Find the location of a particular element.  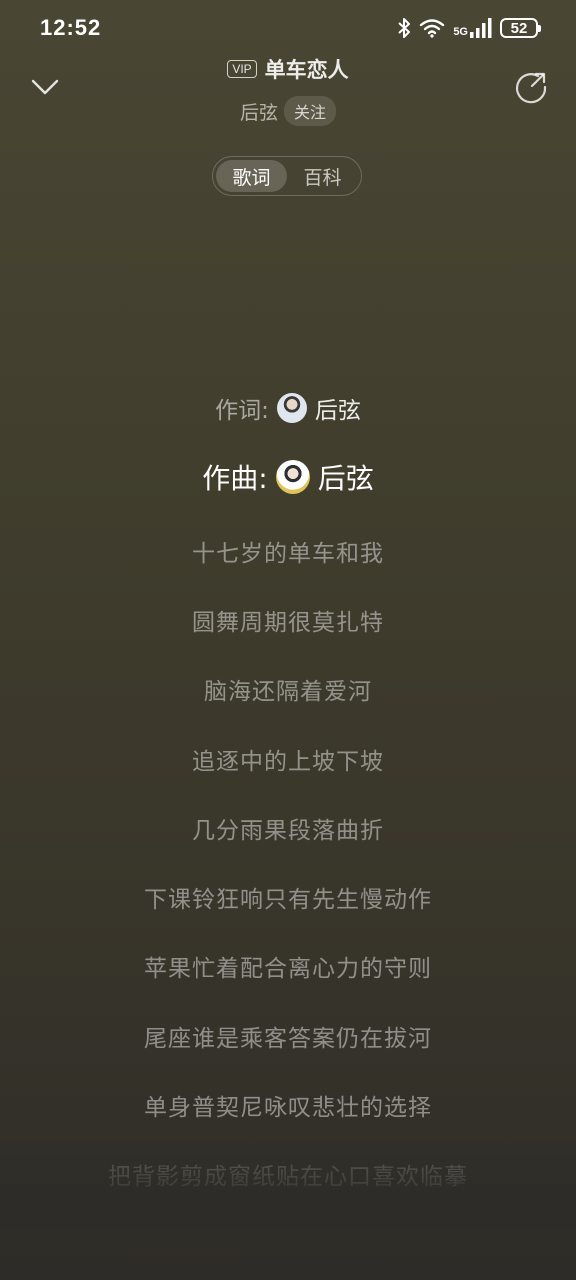

battery-indicator: 52 is located at coordinates (520, 28).